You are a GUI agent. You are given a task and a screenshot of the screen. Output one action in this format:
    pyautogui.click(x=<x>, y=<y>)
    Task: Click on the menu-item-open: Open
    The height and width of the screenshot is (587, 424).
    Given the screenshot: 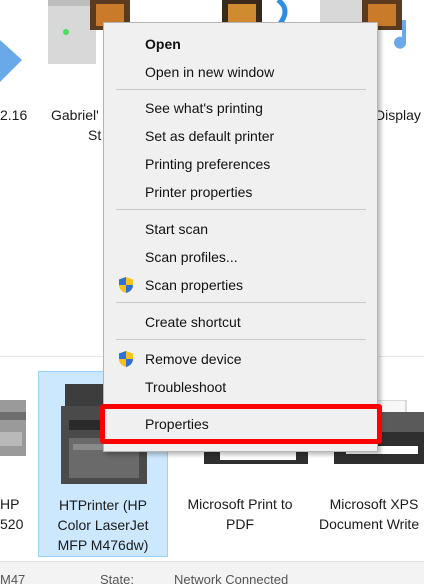 What is the action you would take?
    pyautogui.click(x=240, y=44)
    